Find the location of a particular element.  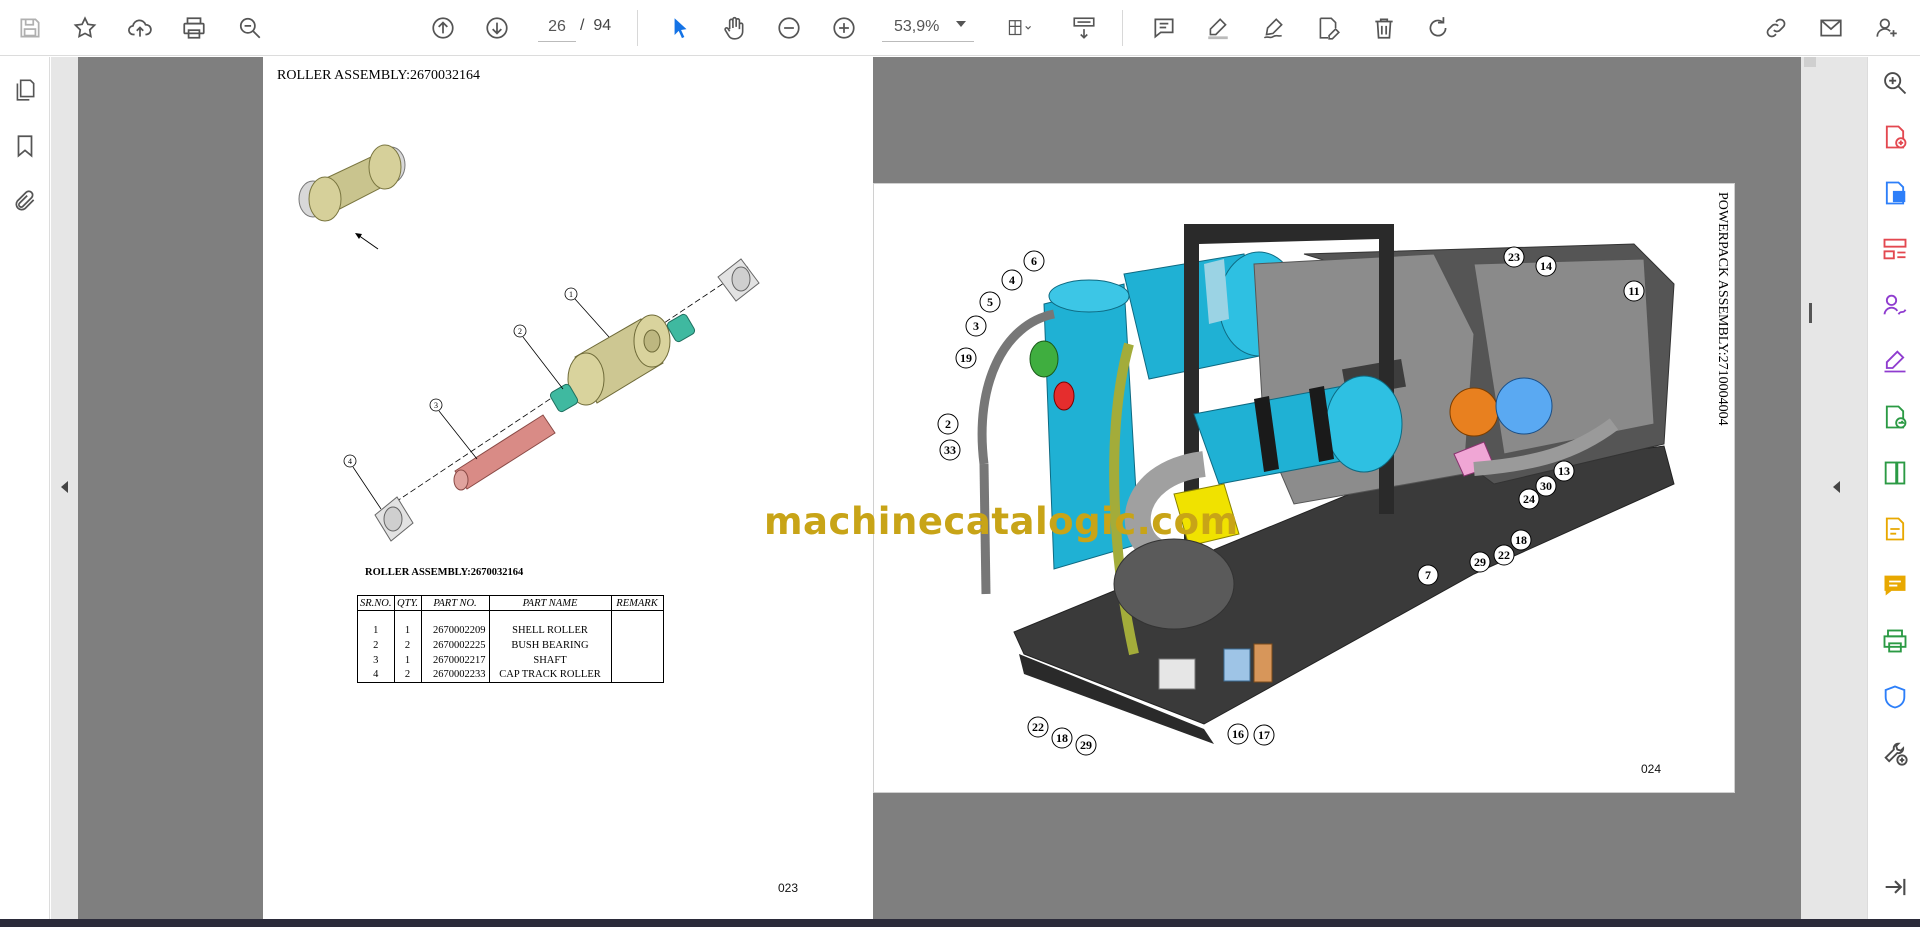

table-cell: 1 is located at coordinates (407, 630).